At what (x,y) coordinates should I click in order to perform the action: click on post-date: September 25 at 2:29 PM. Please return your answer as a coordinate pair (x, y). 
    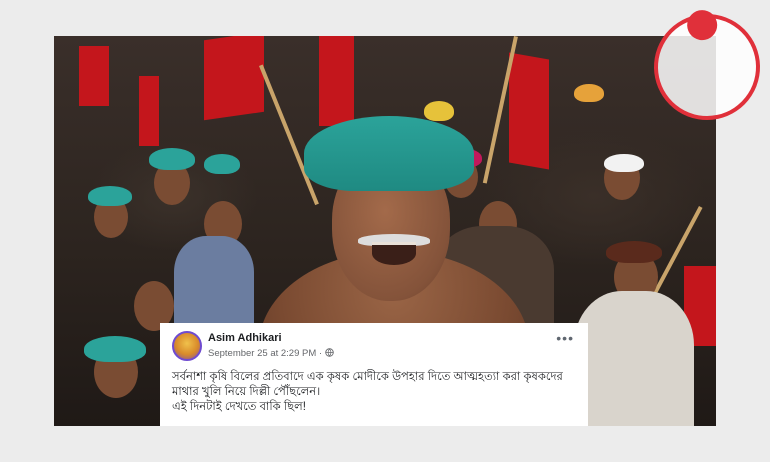
    Looking at the image, I should click on (262, 353).